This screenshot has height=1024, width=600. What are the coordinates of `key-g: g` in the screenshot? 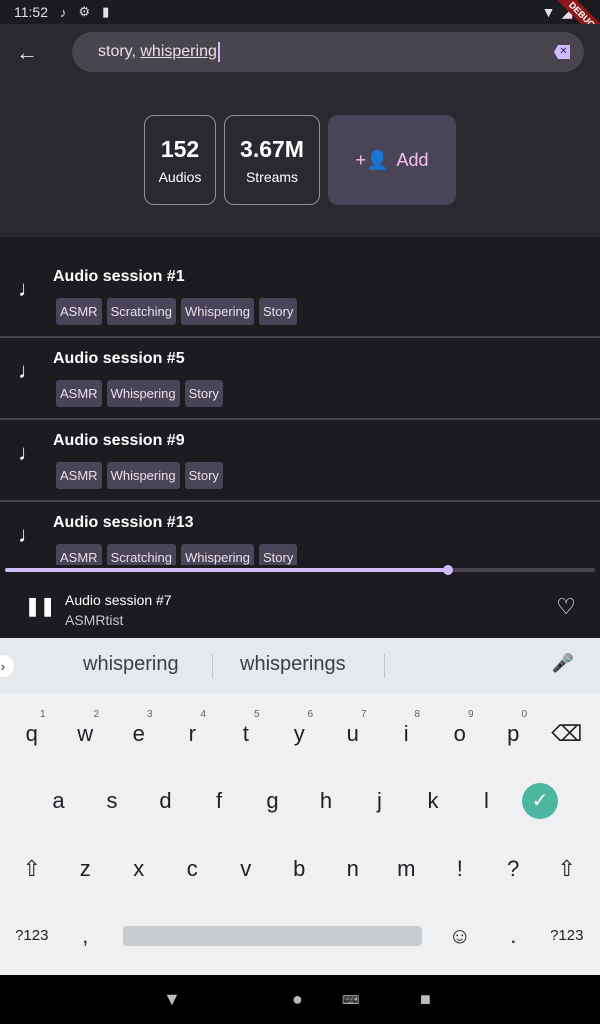 It's located at (273, 801).